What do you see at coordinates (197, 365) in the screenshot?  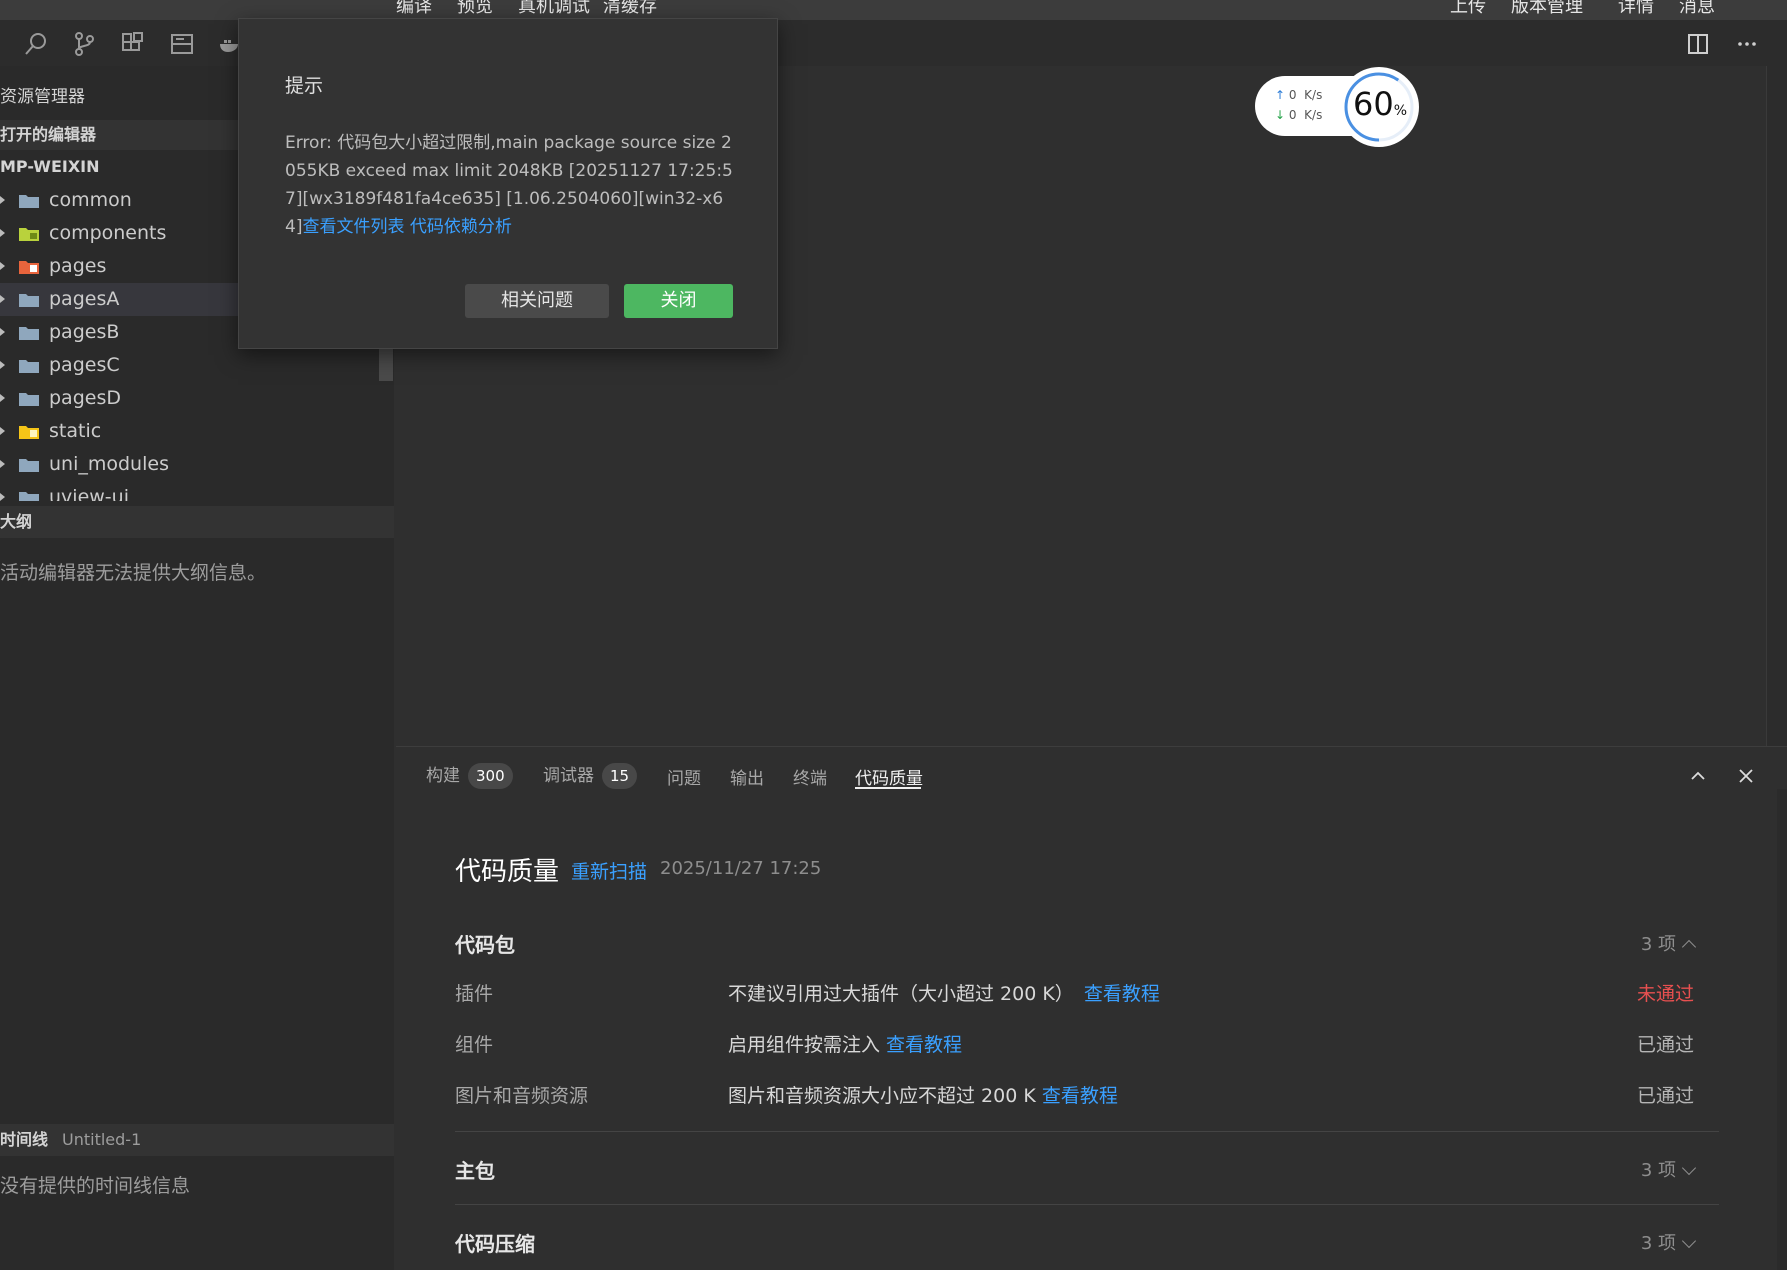 I see `tree-item-pagesC: pagesC` at bounding box center [197, 365].